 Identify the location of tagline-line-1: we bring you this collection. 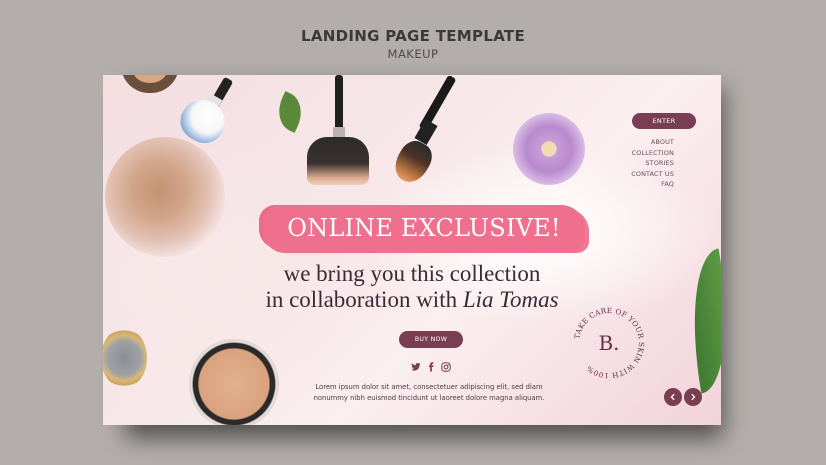
(412, 273).